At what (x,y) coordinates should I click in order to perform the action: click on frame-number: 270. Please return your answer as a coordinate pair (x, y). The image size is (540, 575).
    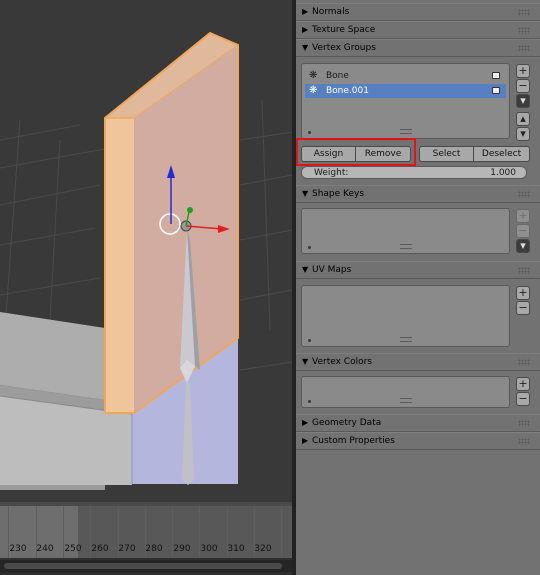
    Looking at the image, I should click on (127, 549).